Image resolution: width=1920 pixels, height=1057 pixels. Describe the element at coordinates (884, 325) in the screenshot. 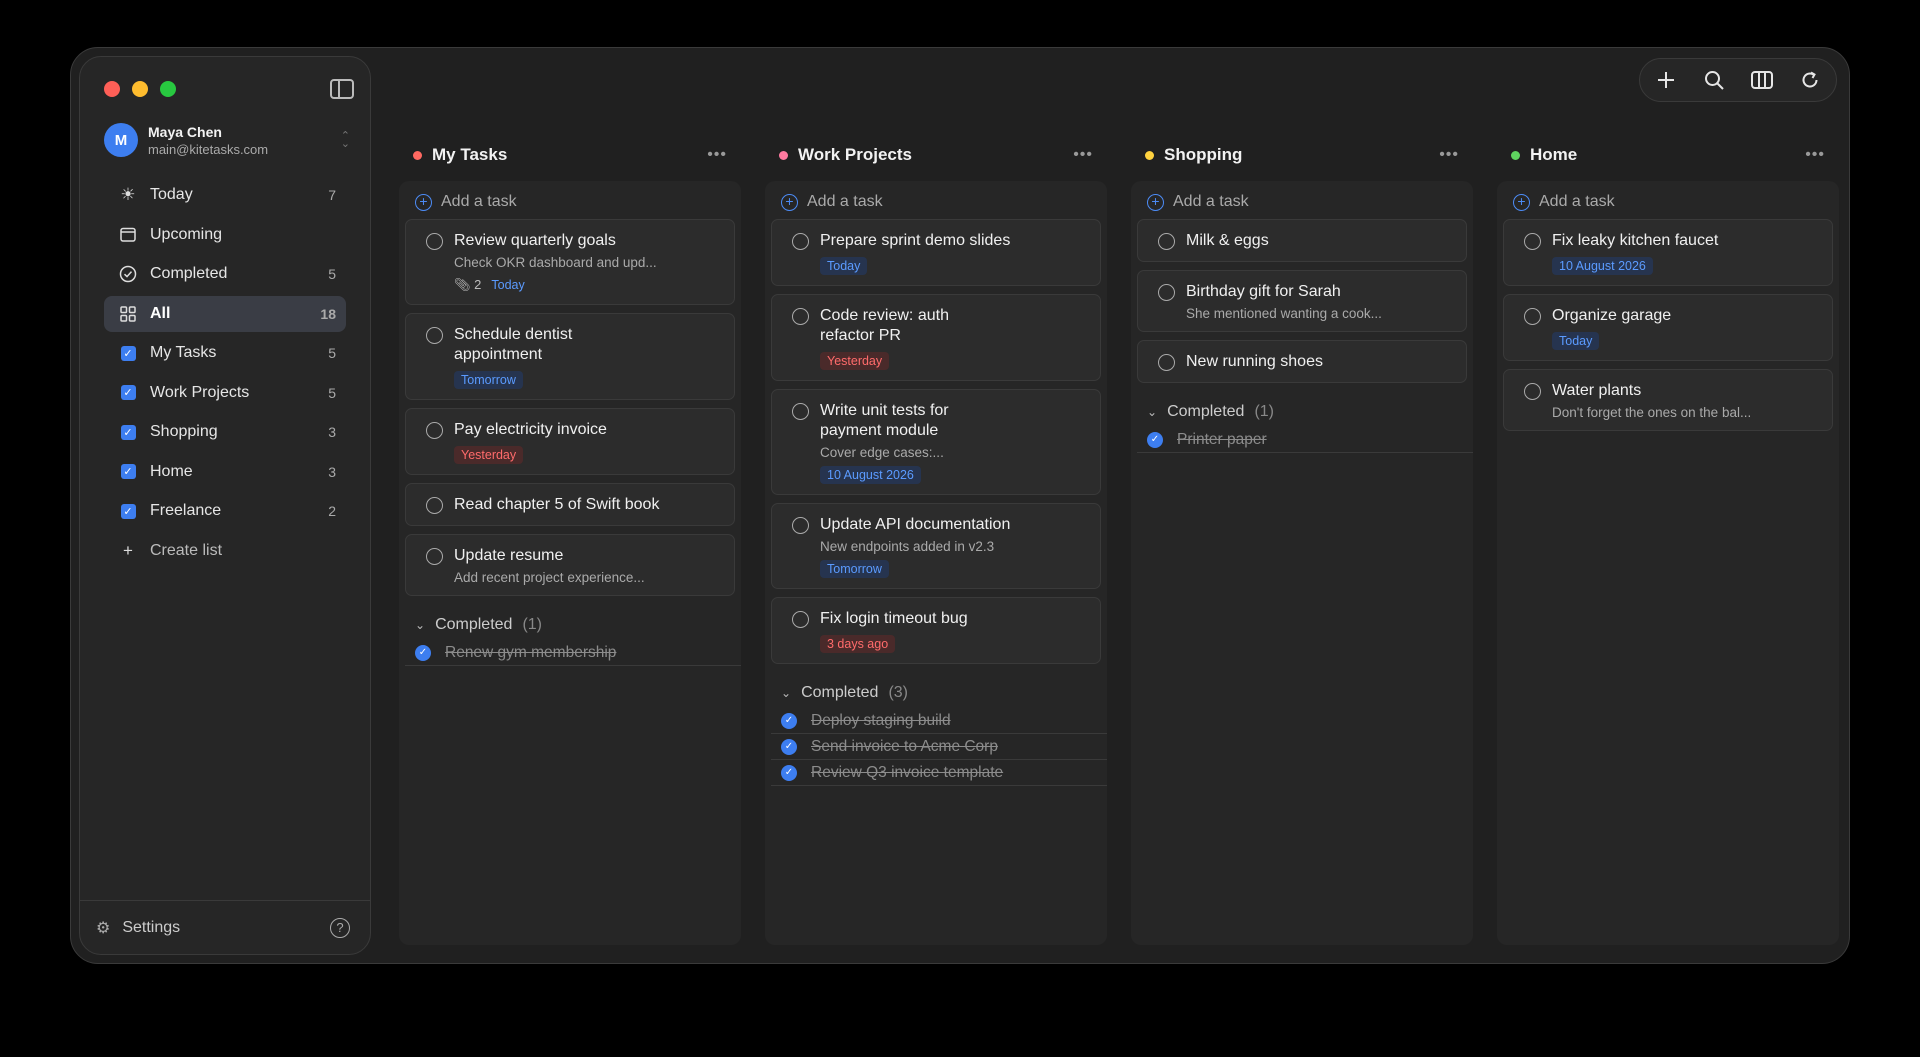

I see `task-title: Code review: auth refactor PR` at that location.